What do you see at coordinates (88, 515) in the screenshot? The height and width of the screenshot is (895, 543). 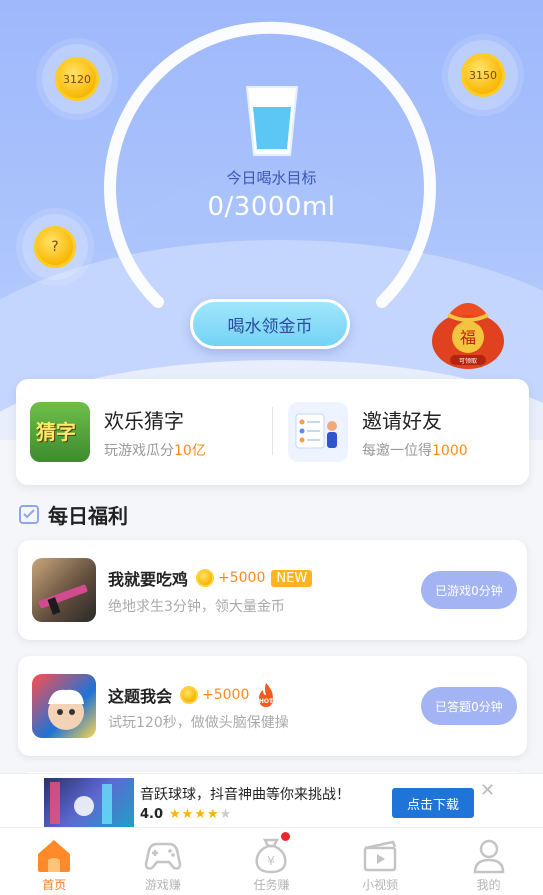 I see `section-title: 每日福利` at bounding box center [88, 515].